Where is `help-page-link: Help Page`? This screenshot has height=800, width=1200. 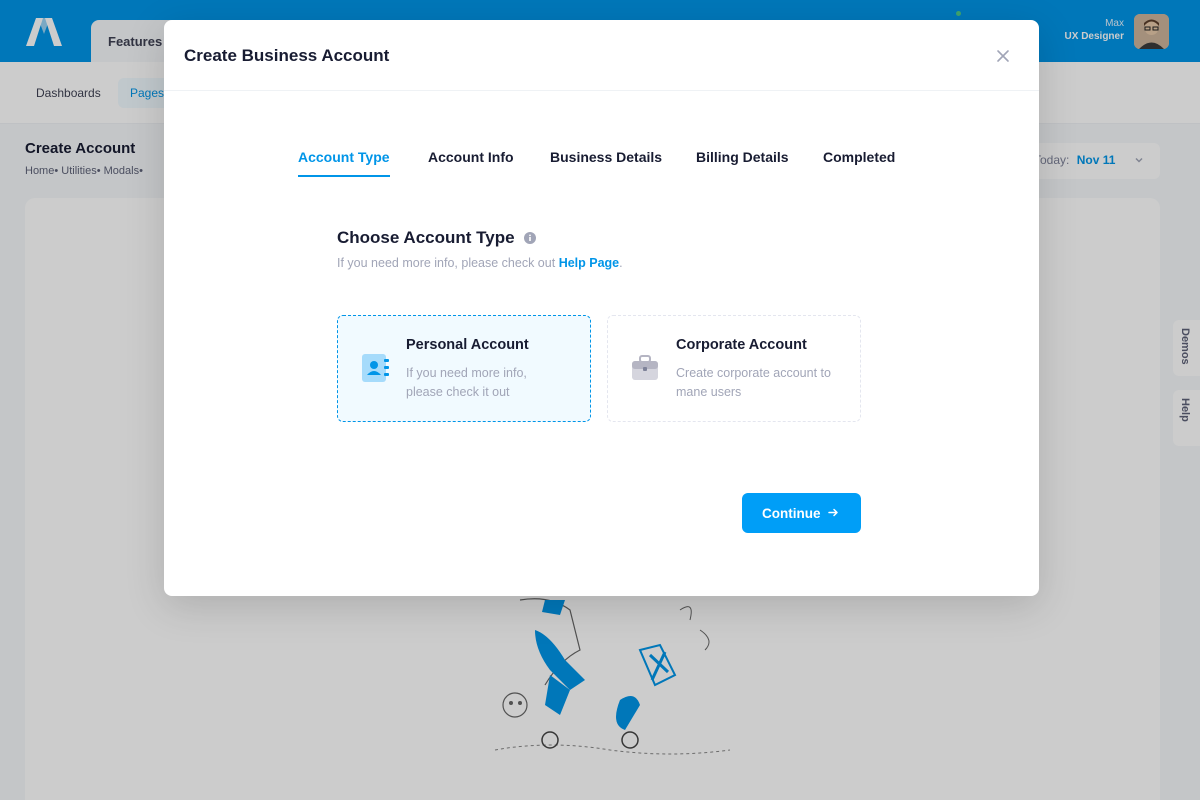 help-page-link: Help Page is located at coordinates (589, 263).